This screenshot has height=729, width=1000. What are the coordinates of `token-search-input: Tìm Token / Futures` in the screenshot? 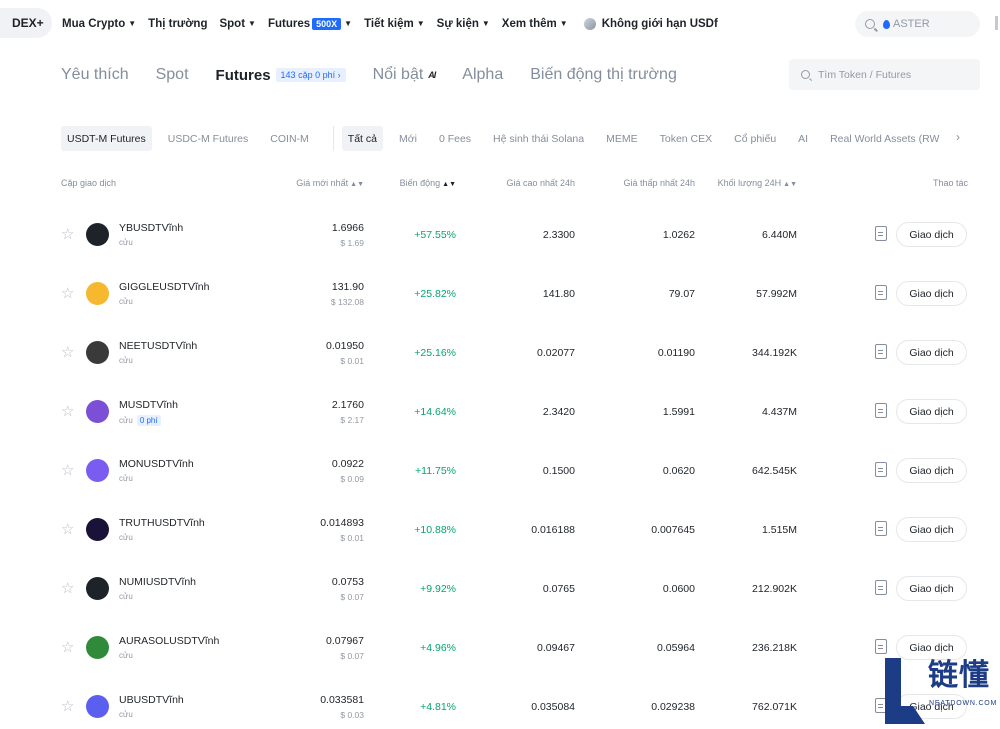 It's located at (884, 74).